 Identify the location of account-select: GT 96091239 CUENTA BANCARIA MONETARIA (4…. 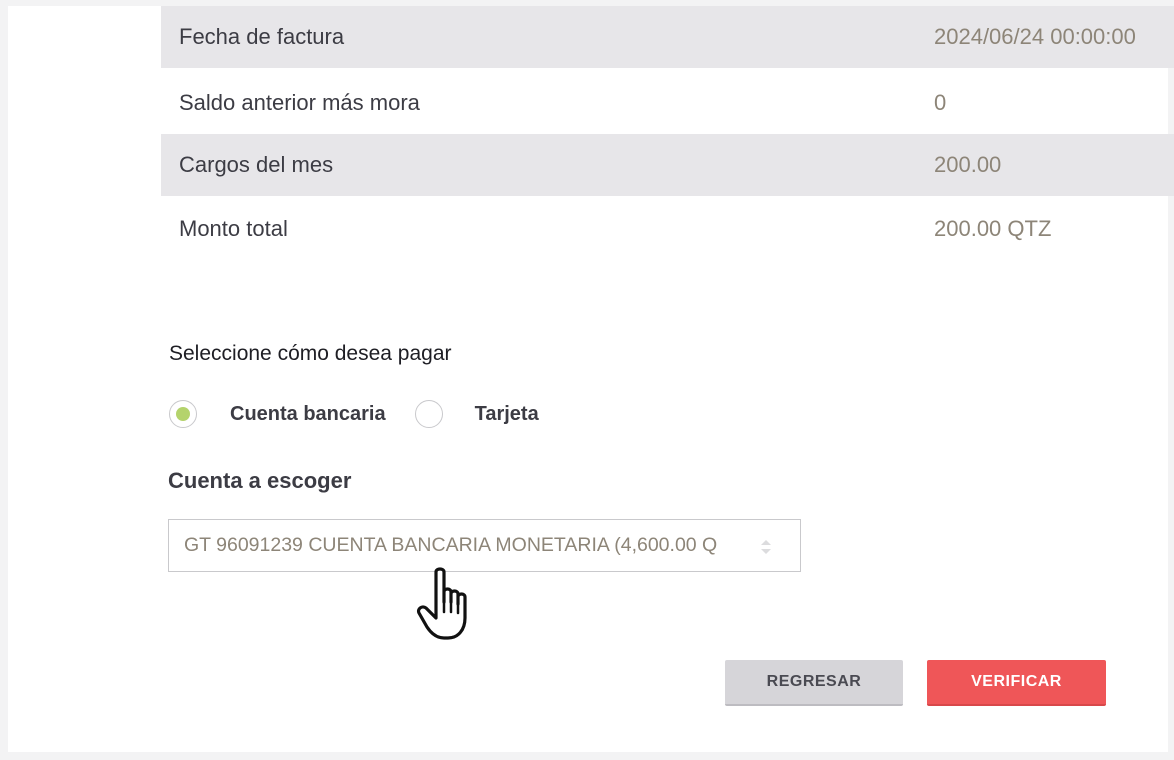
(484, 545).